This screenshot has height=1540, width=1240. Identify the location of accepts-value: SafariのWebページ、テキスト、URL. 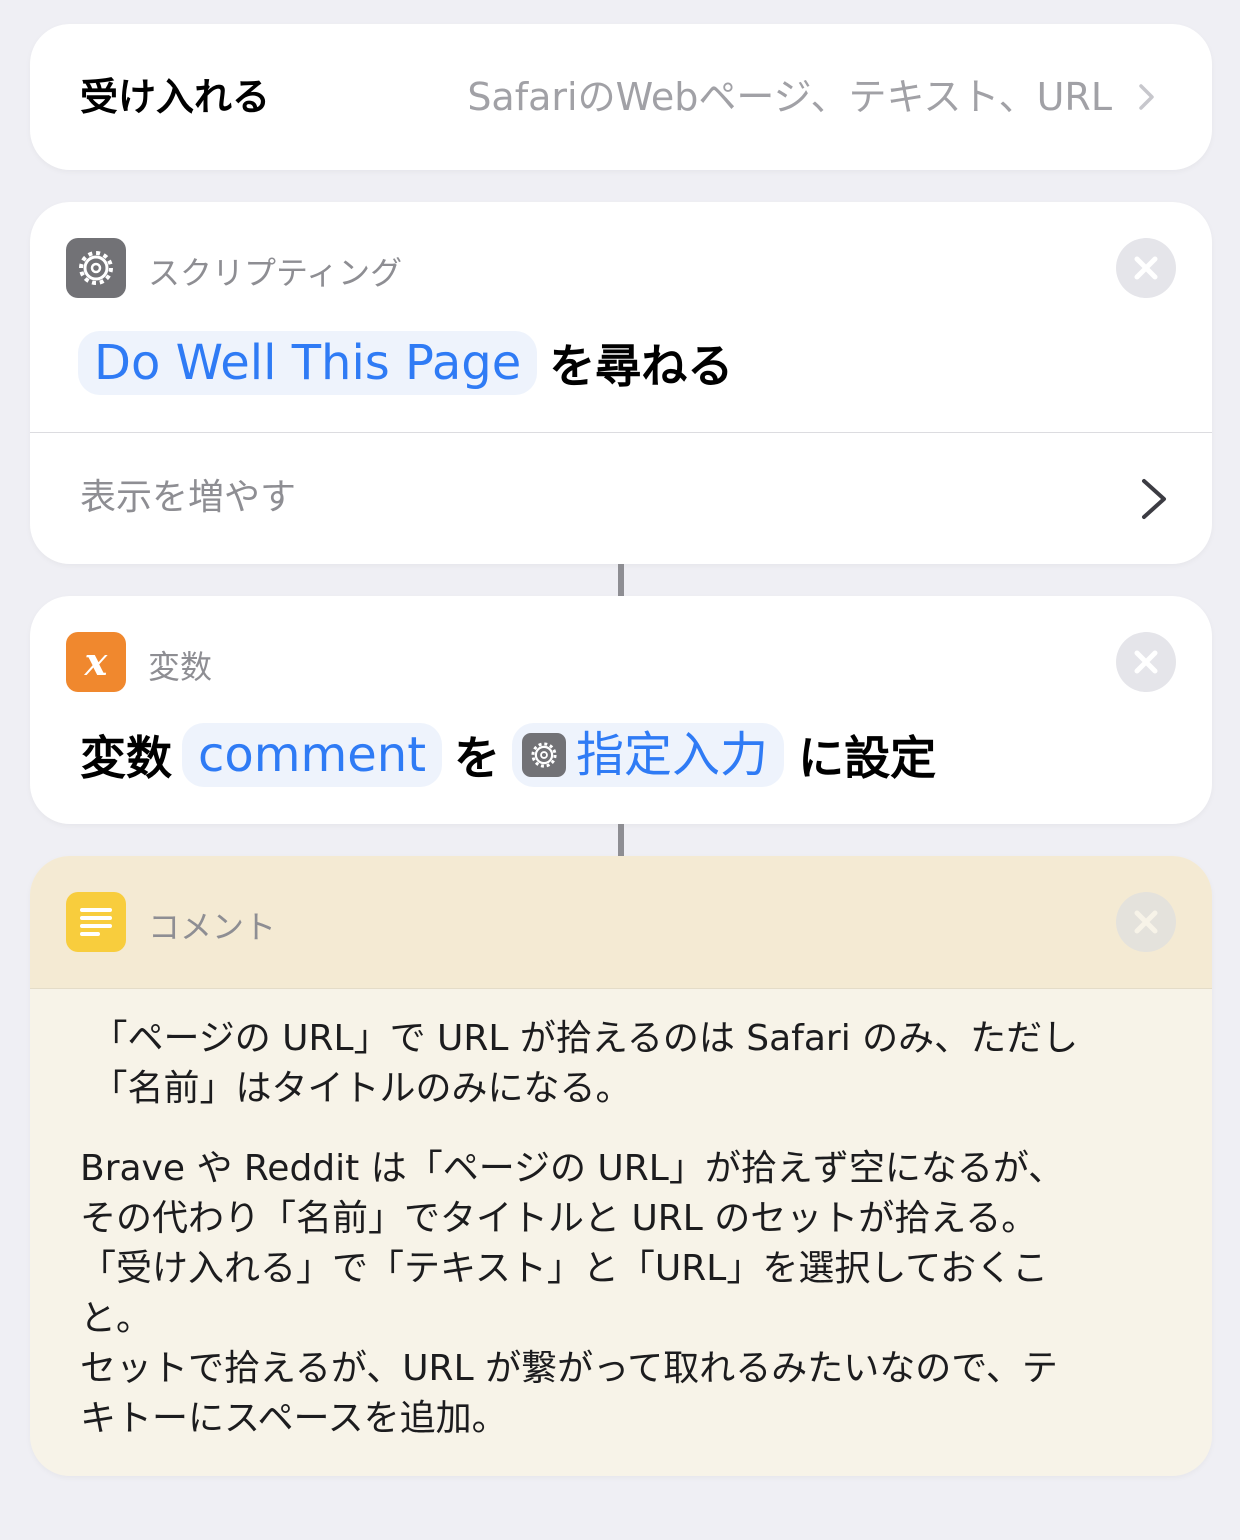
(789, 97).